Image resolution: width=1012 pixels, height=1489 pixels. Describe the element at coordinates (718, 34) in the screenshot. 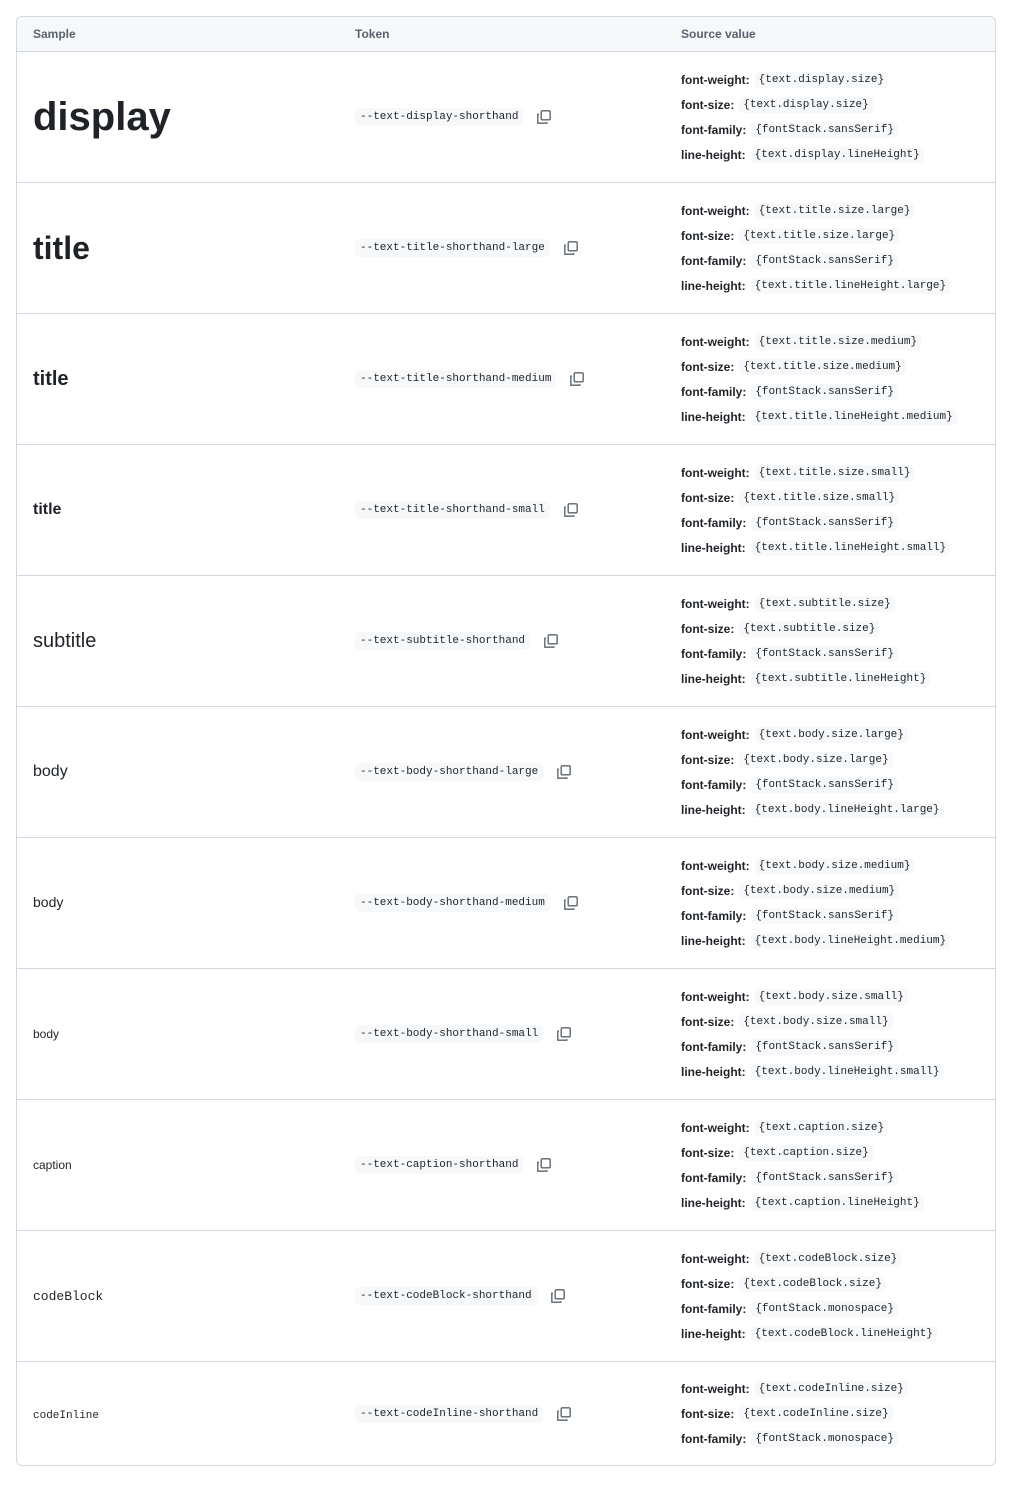

I see `column-header-source-value: Source value` at that location.